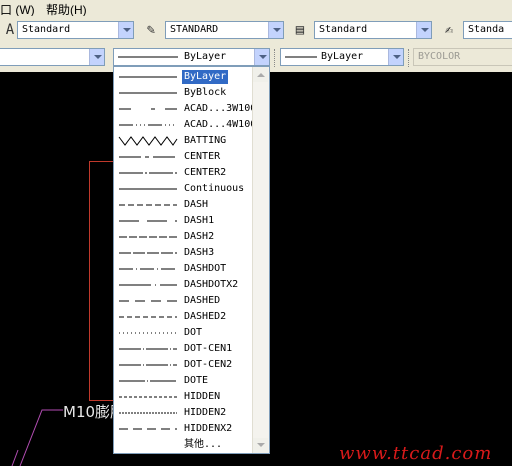  Describe the element at coordinates (199, 220) in the screenshot. I see `linetype-label: DASH1` at that location.